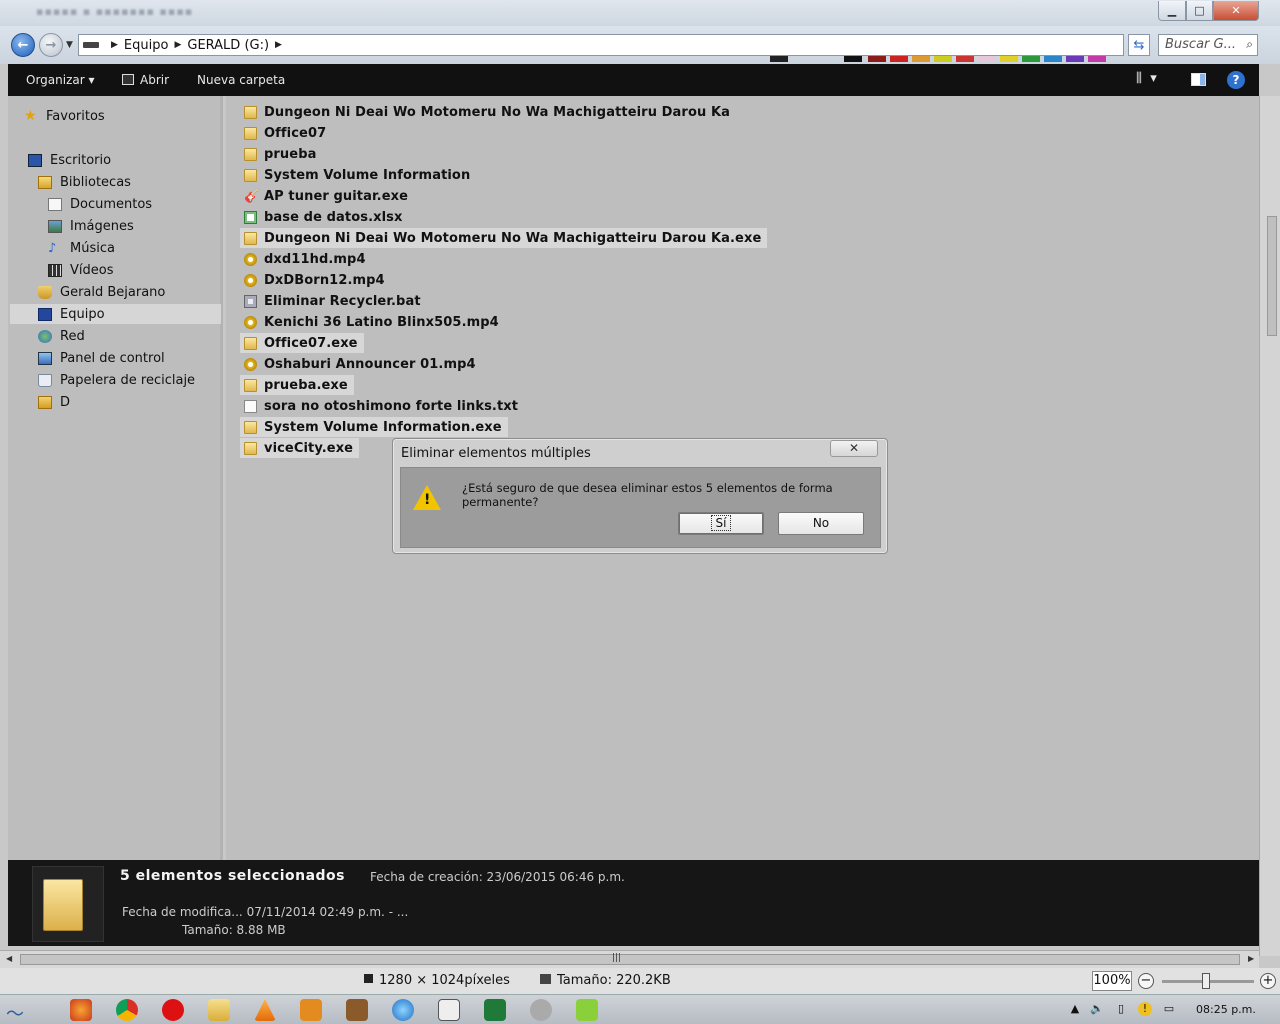 The image size is (1280, 1024). What do you see at coordinates (295, 133) in the screenshot?
I see `file-name: Office07` at bounding box center [295, 133].